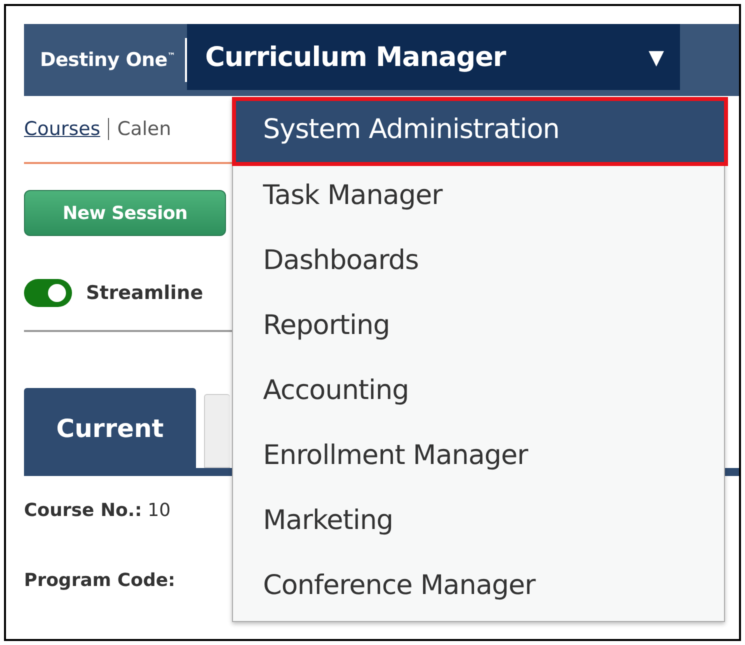 This screenshot has height=645, width=745. What do you see at coordinates (110, 428) in the screenshot?
I see `tab: Current` at bounding box center [110, 428].